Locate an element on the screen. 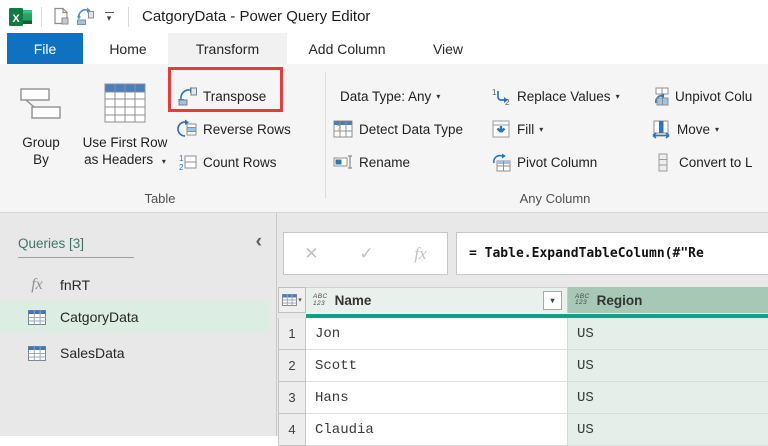 The image size is (768, 446). row-number: 2 is located at coordinates (292, 366).